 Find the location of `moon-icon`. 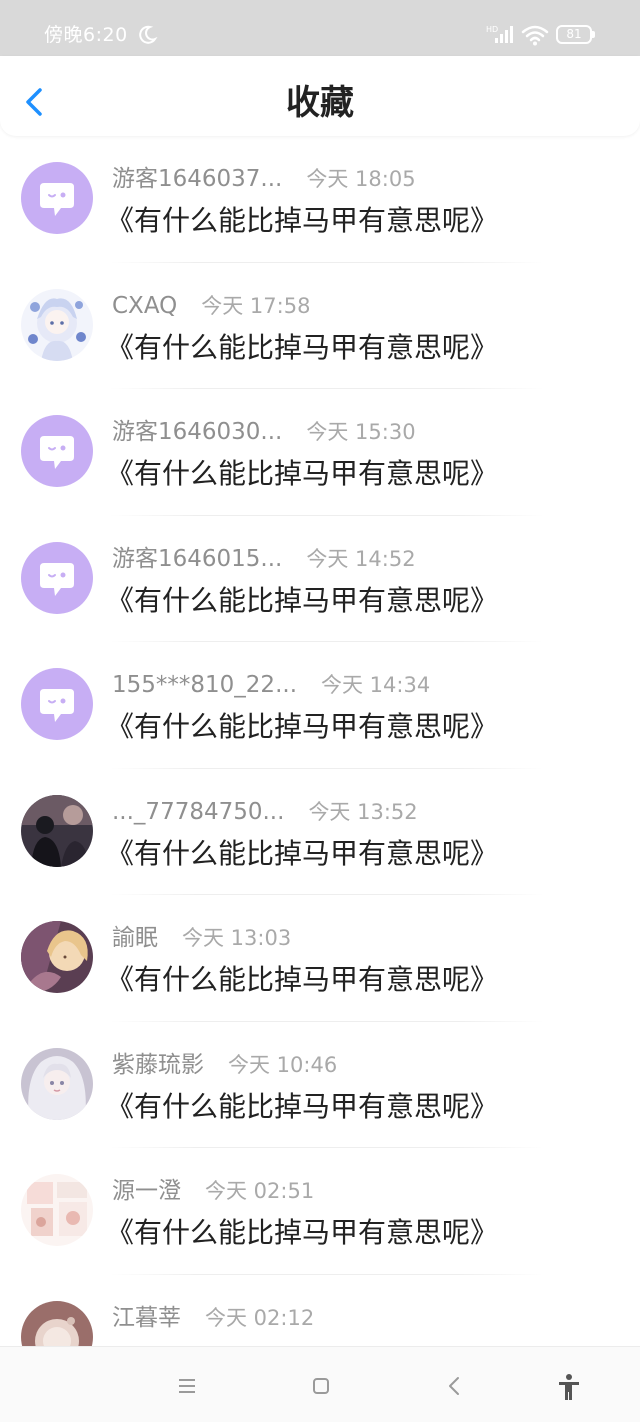

moon-icon is located at coordinates (148, 34).